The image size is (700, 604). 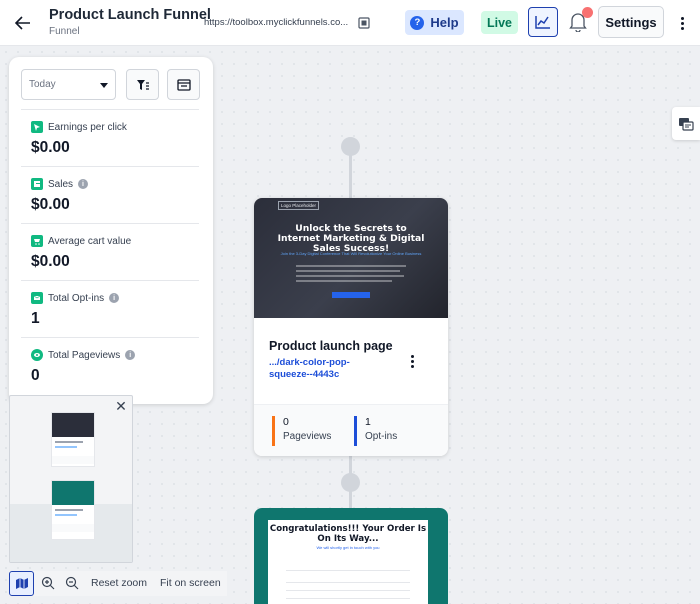 I want to click on side-panel-button, so click(x=686, y=123).